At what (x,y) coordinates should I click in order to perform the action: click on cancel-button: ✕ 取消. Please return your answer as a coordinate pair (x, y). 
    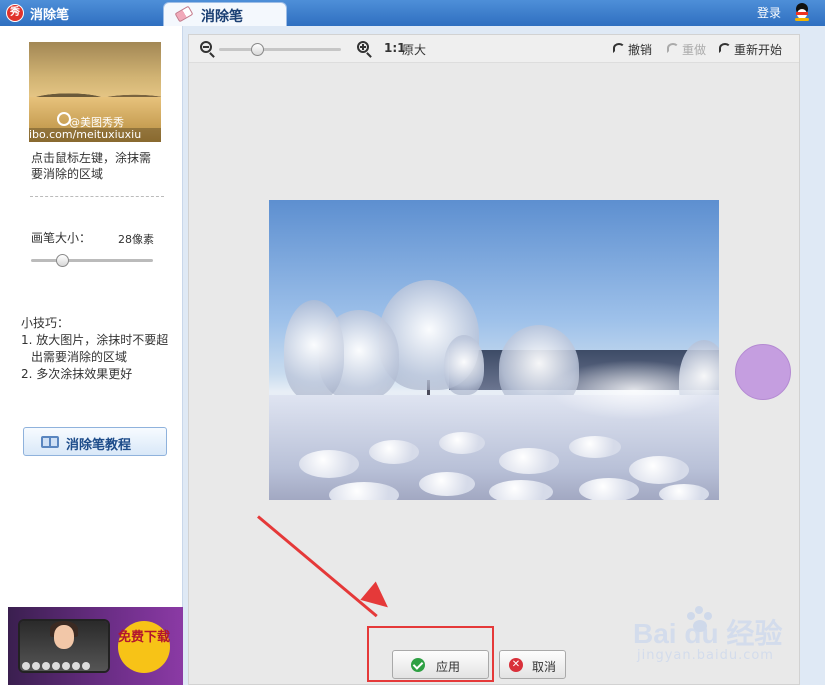
    Looking at the image, I should click on (532, 664).